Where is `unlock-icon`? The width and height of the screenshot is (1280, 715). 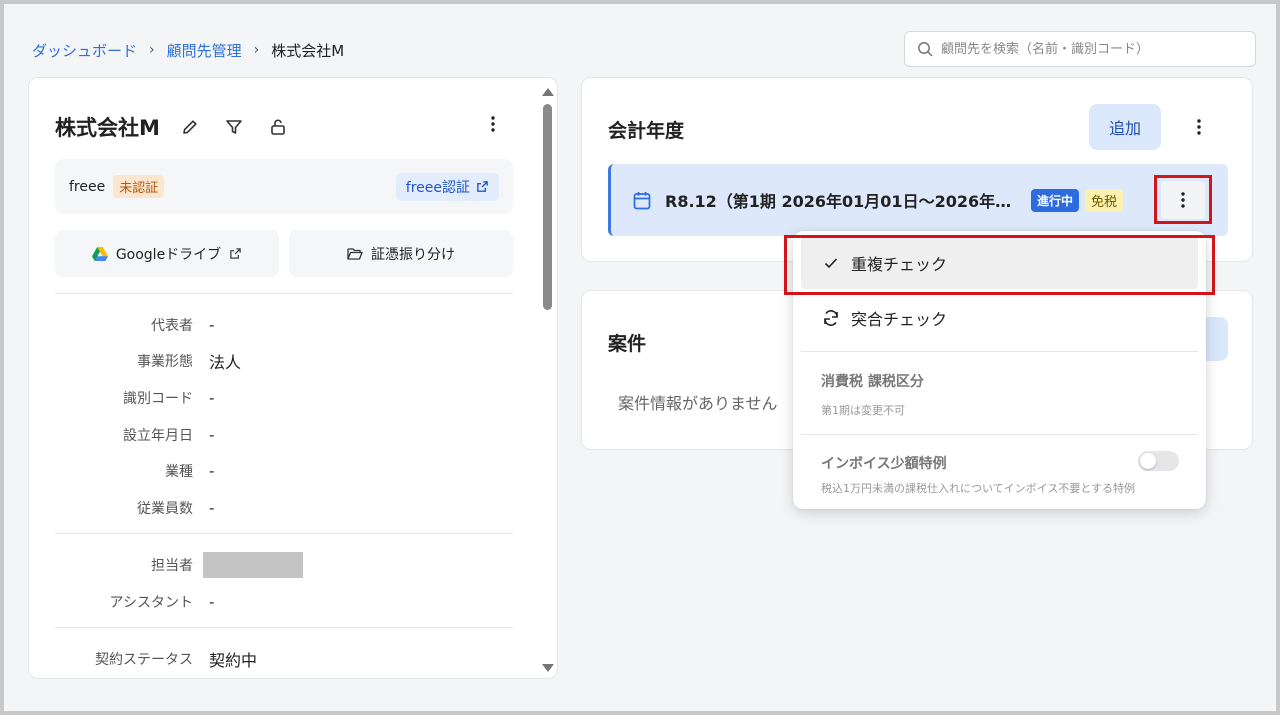 unlock-icon is located at coordinates (278, 127).